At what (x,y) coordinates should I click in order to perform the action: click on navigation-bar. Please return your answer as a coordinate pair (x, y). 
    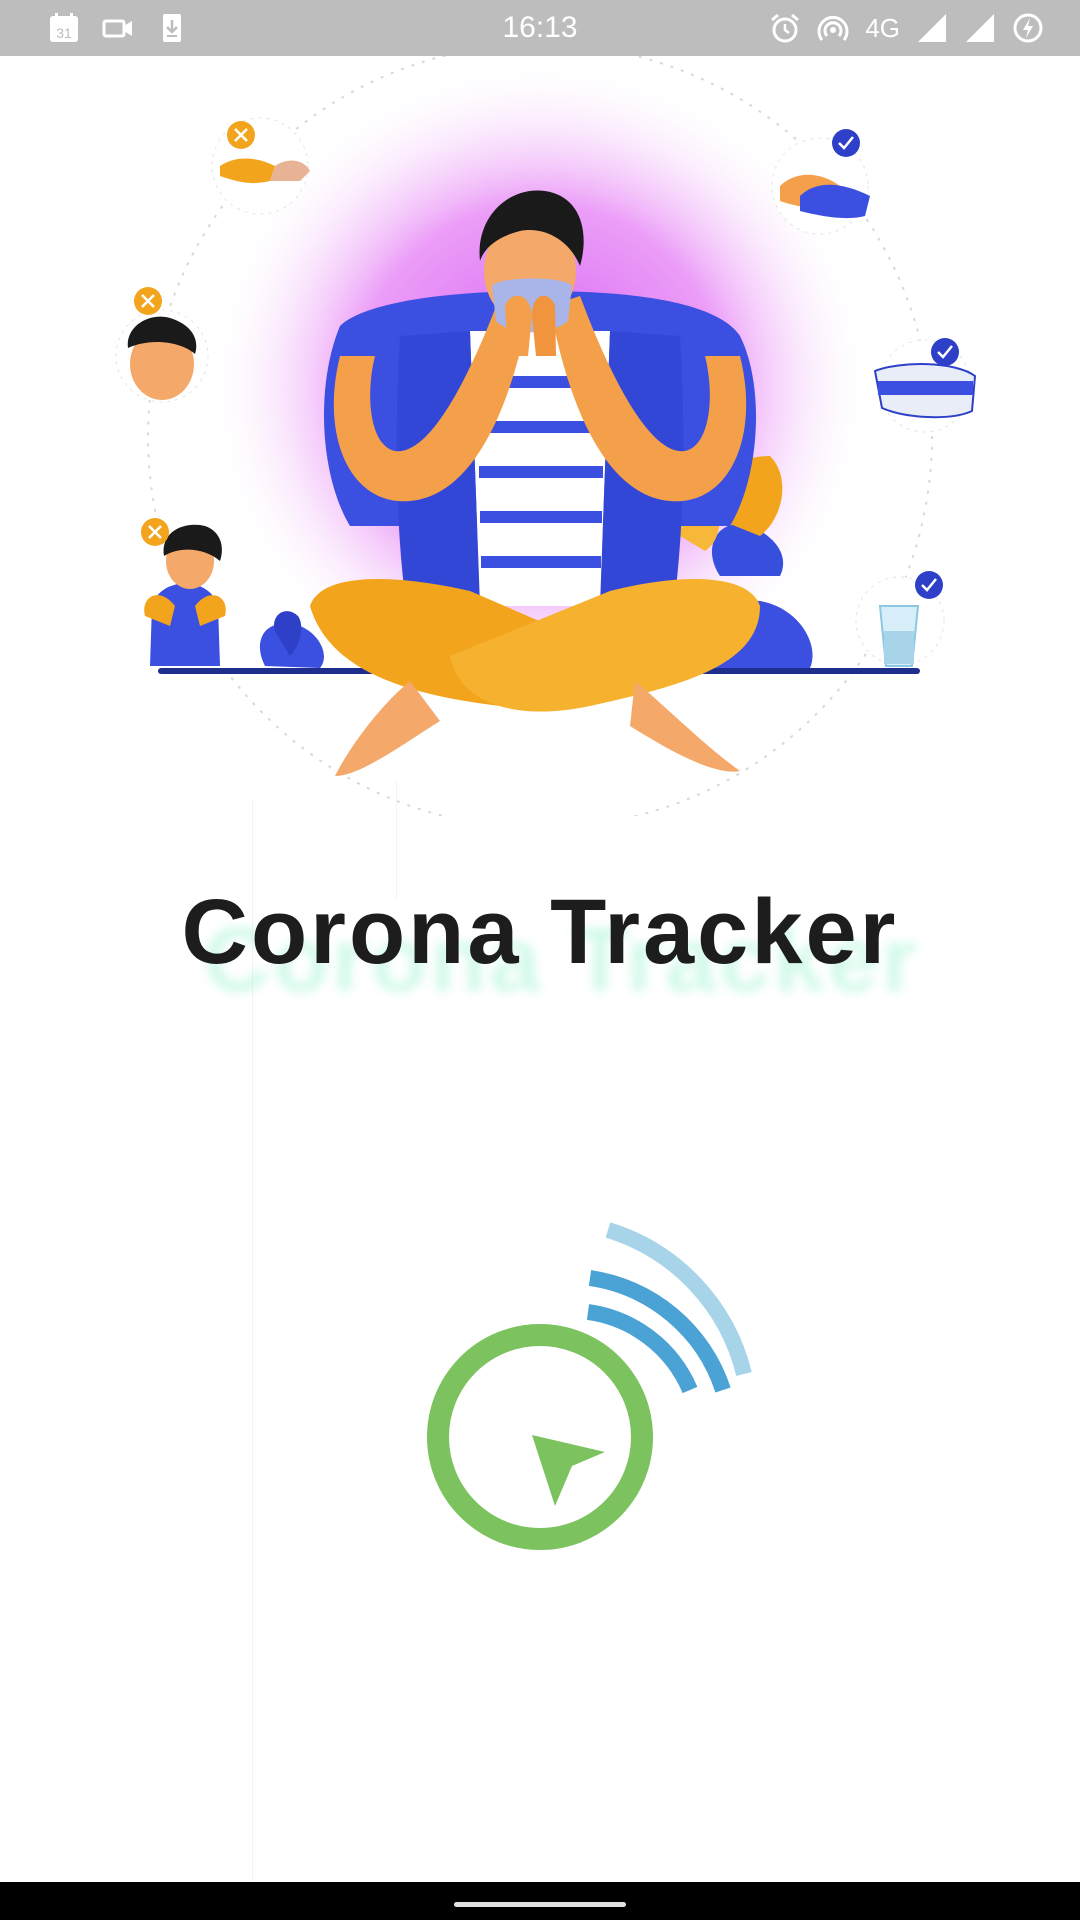
    Looking at the image, I should click on (540, 1901).